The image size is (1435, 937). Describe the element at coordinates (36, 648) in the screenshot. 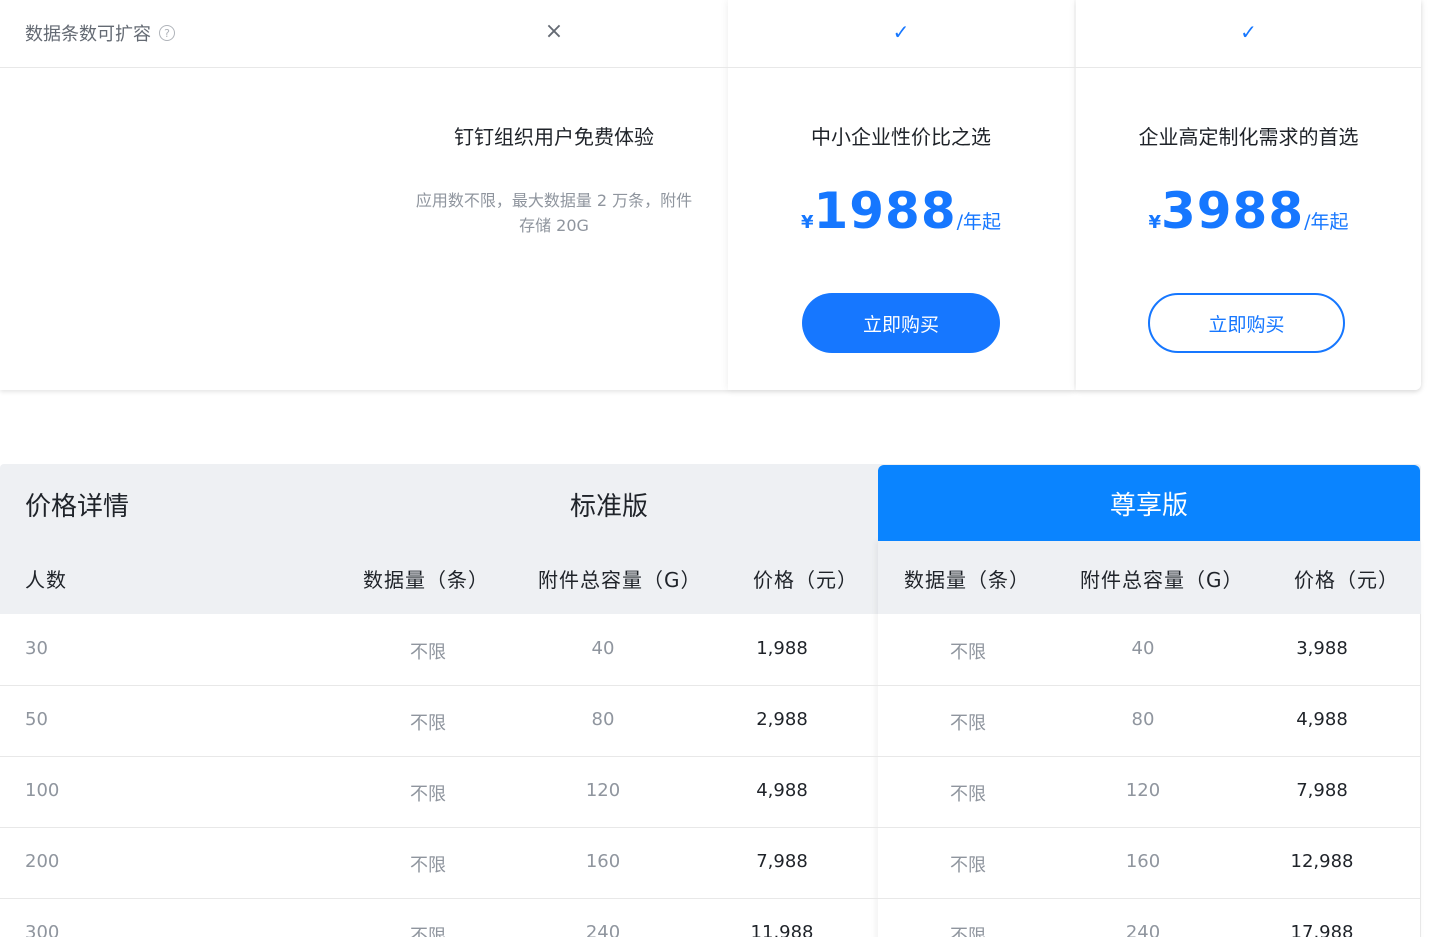

I see `cell-people: 30` at that location.